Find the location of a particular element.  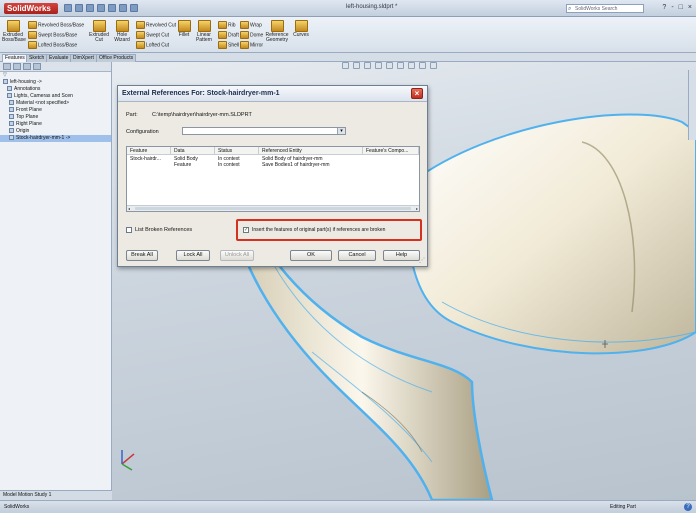

scroll-left-icon: ◂ is located at coordinates (129, 208).